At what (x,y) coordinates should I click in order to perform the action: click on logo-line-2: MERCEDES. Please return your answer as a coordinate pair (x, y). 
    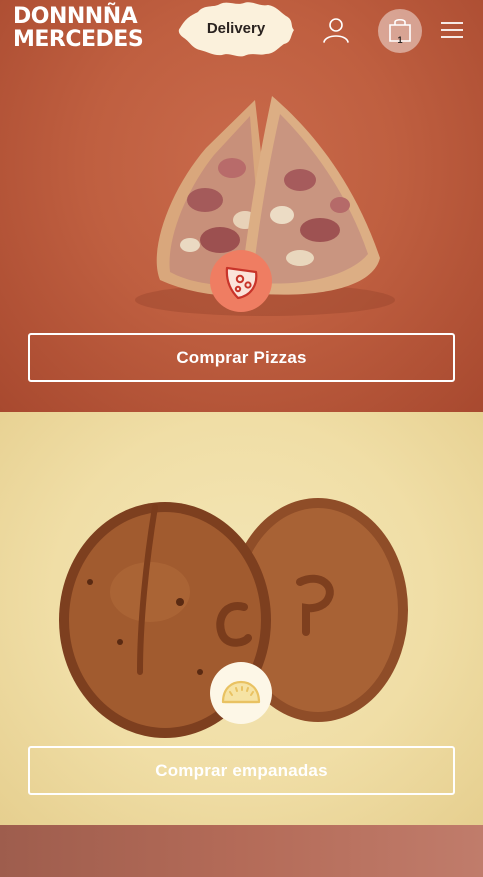
    Looking at the image, I should click on (78, 39).